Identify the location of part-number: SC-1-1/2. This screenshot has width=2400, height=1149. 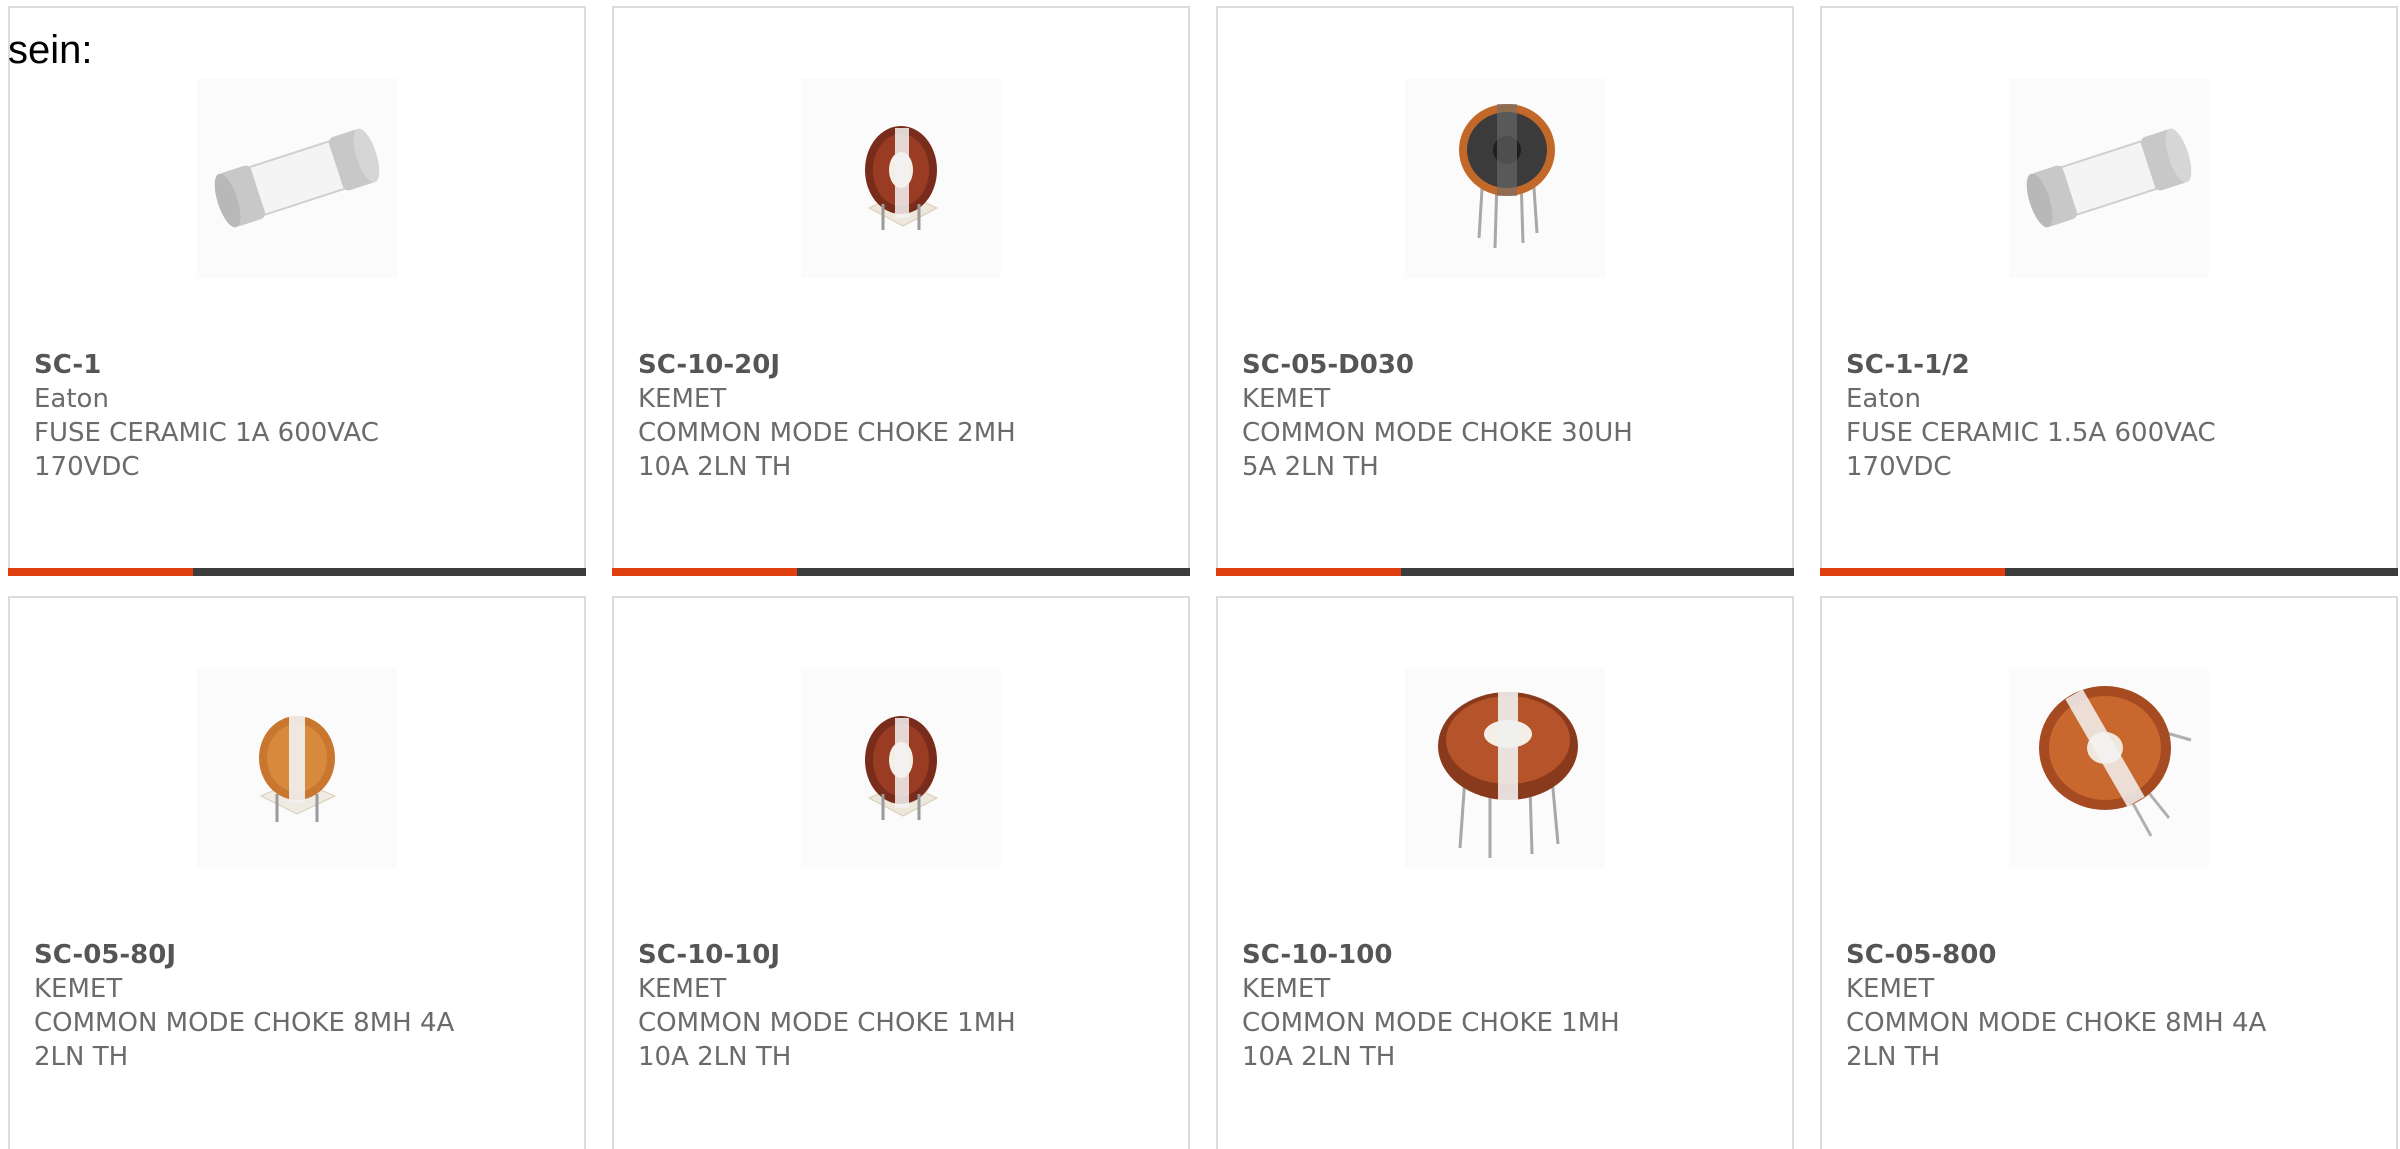
(2109, 365).